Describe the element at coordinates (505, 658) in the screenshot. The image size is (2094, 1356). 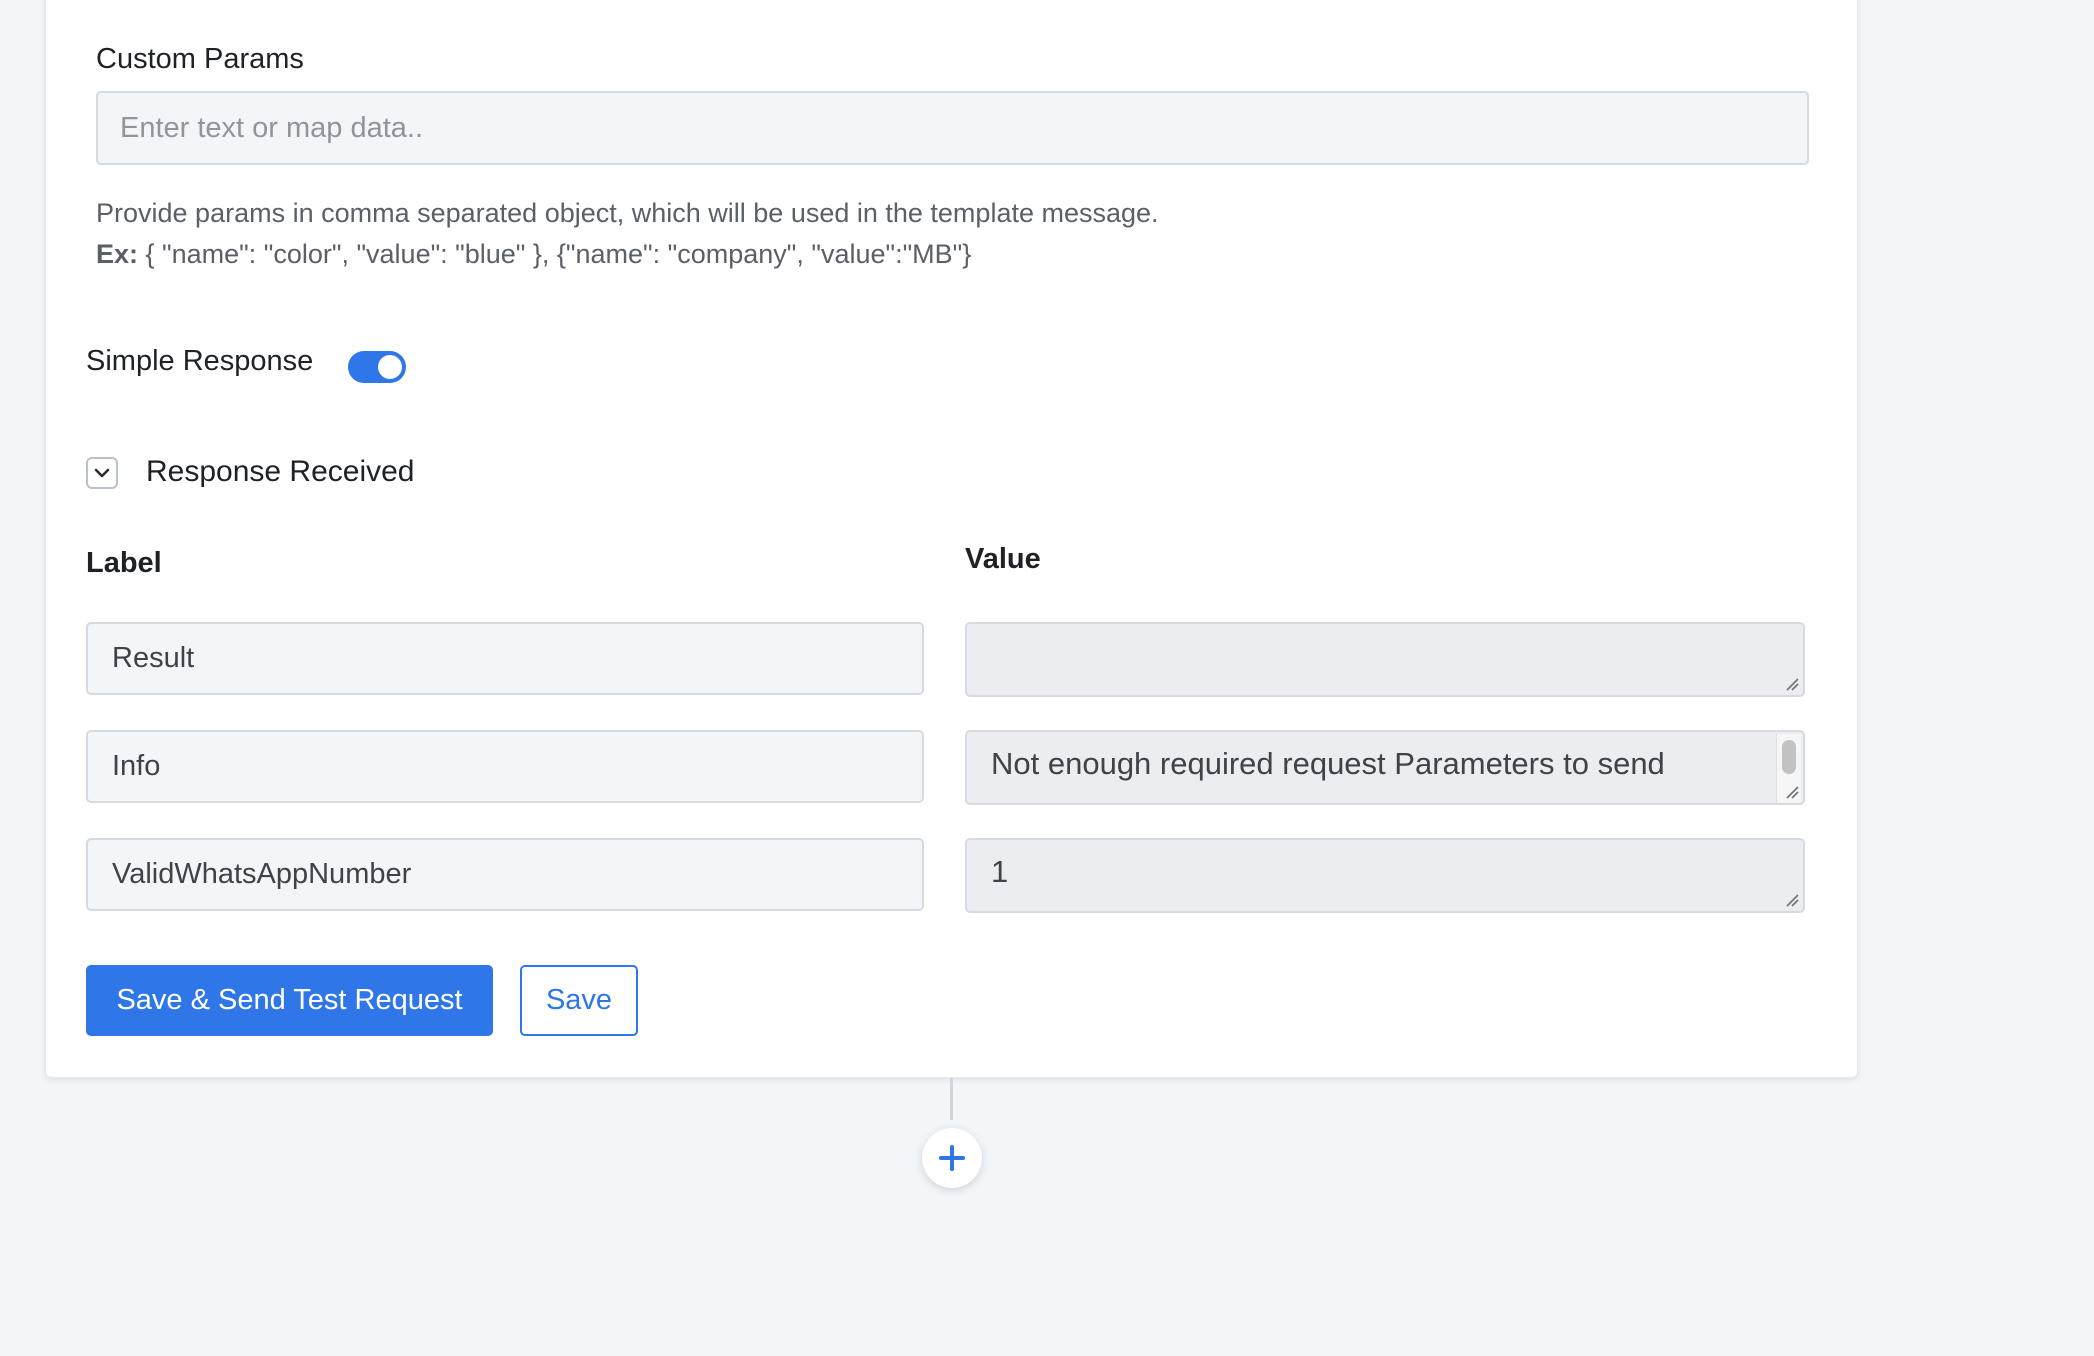
I see `response-label-input: Result` at that location.